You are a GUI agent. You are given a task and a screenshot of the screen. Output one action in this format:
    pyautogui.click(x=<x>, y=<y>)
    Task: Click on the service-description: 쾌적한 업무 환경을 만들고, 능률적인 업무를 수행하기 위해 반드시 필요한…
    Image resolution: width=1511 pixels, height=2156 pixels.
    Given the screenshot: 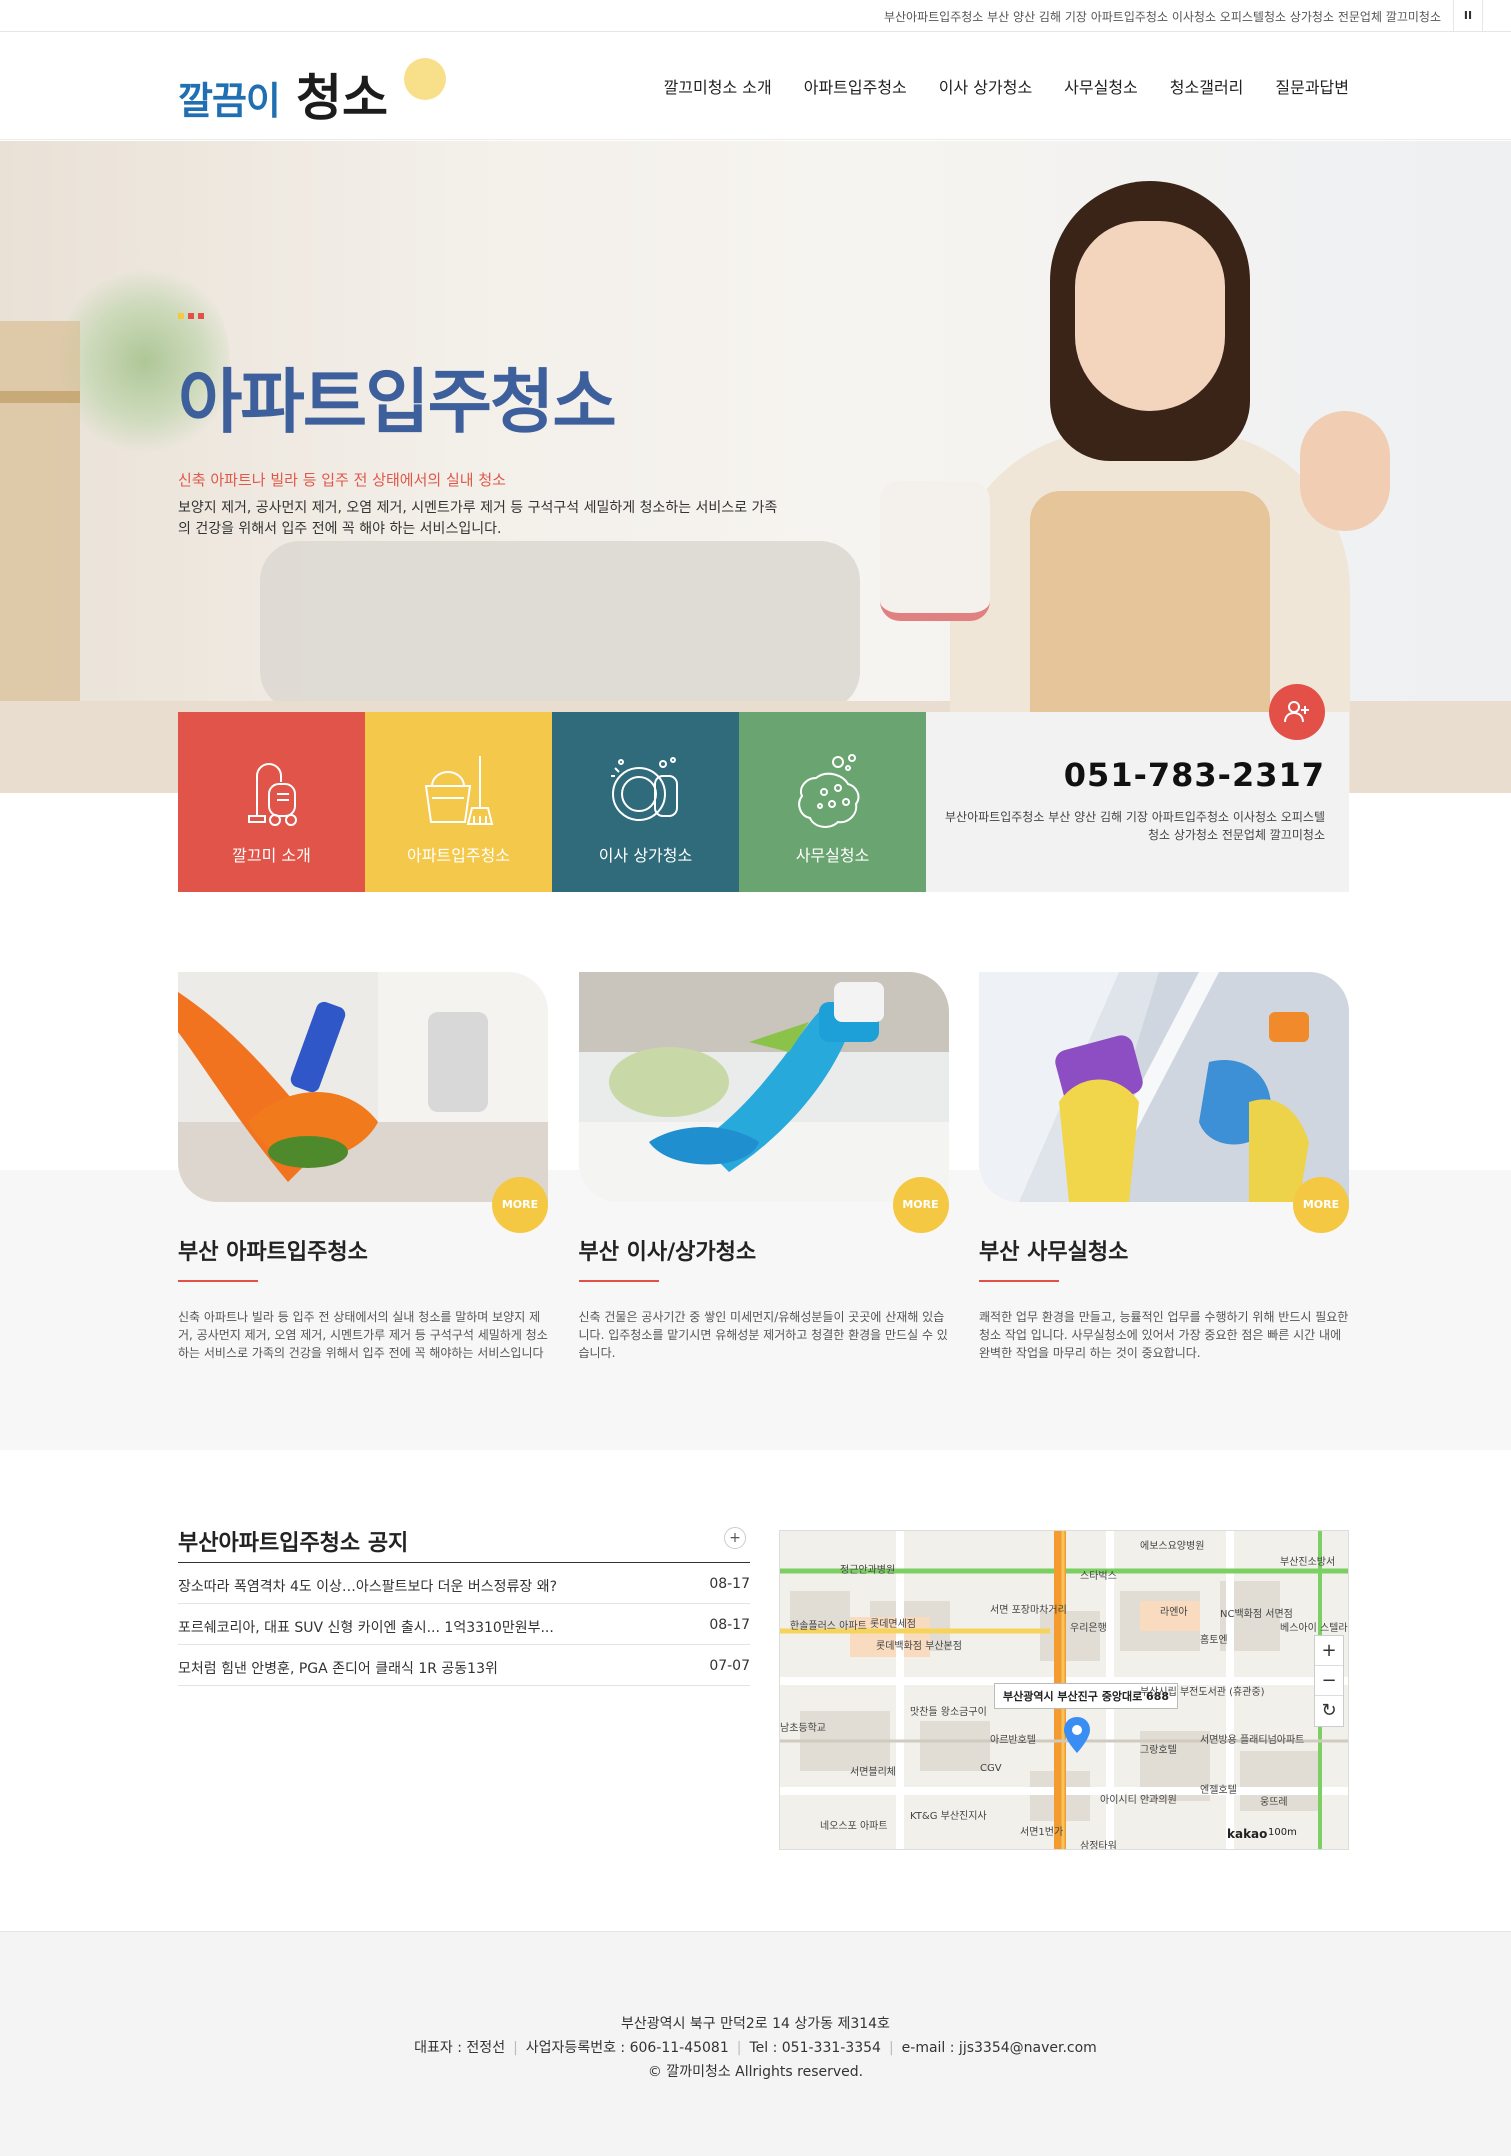 What is the action you would take?
    pyautogui.click(x=1164, y=1335)
    